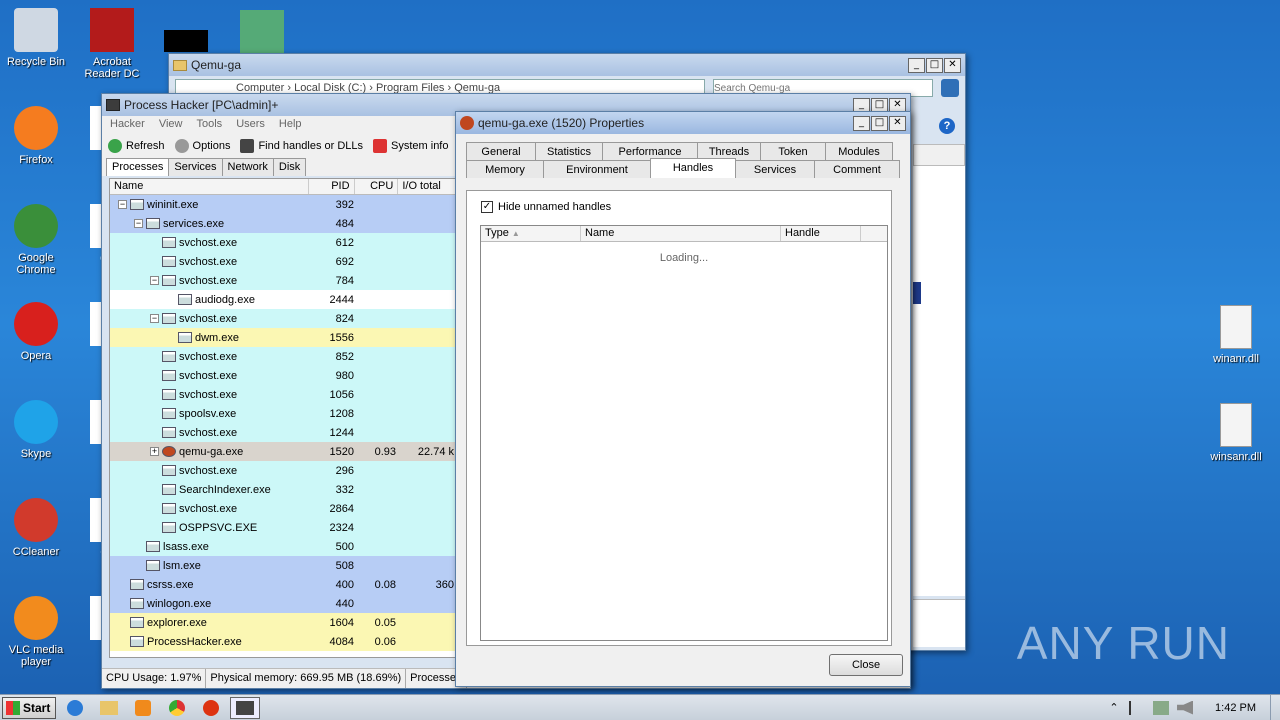 The width and height of the screenshot is (1280, 720). What do you see at coordinates (284, 394) in the screenshot?
I see `process-row: svchost.exe 1056` at bounding box center [284, 394].